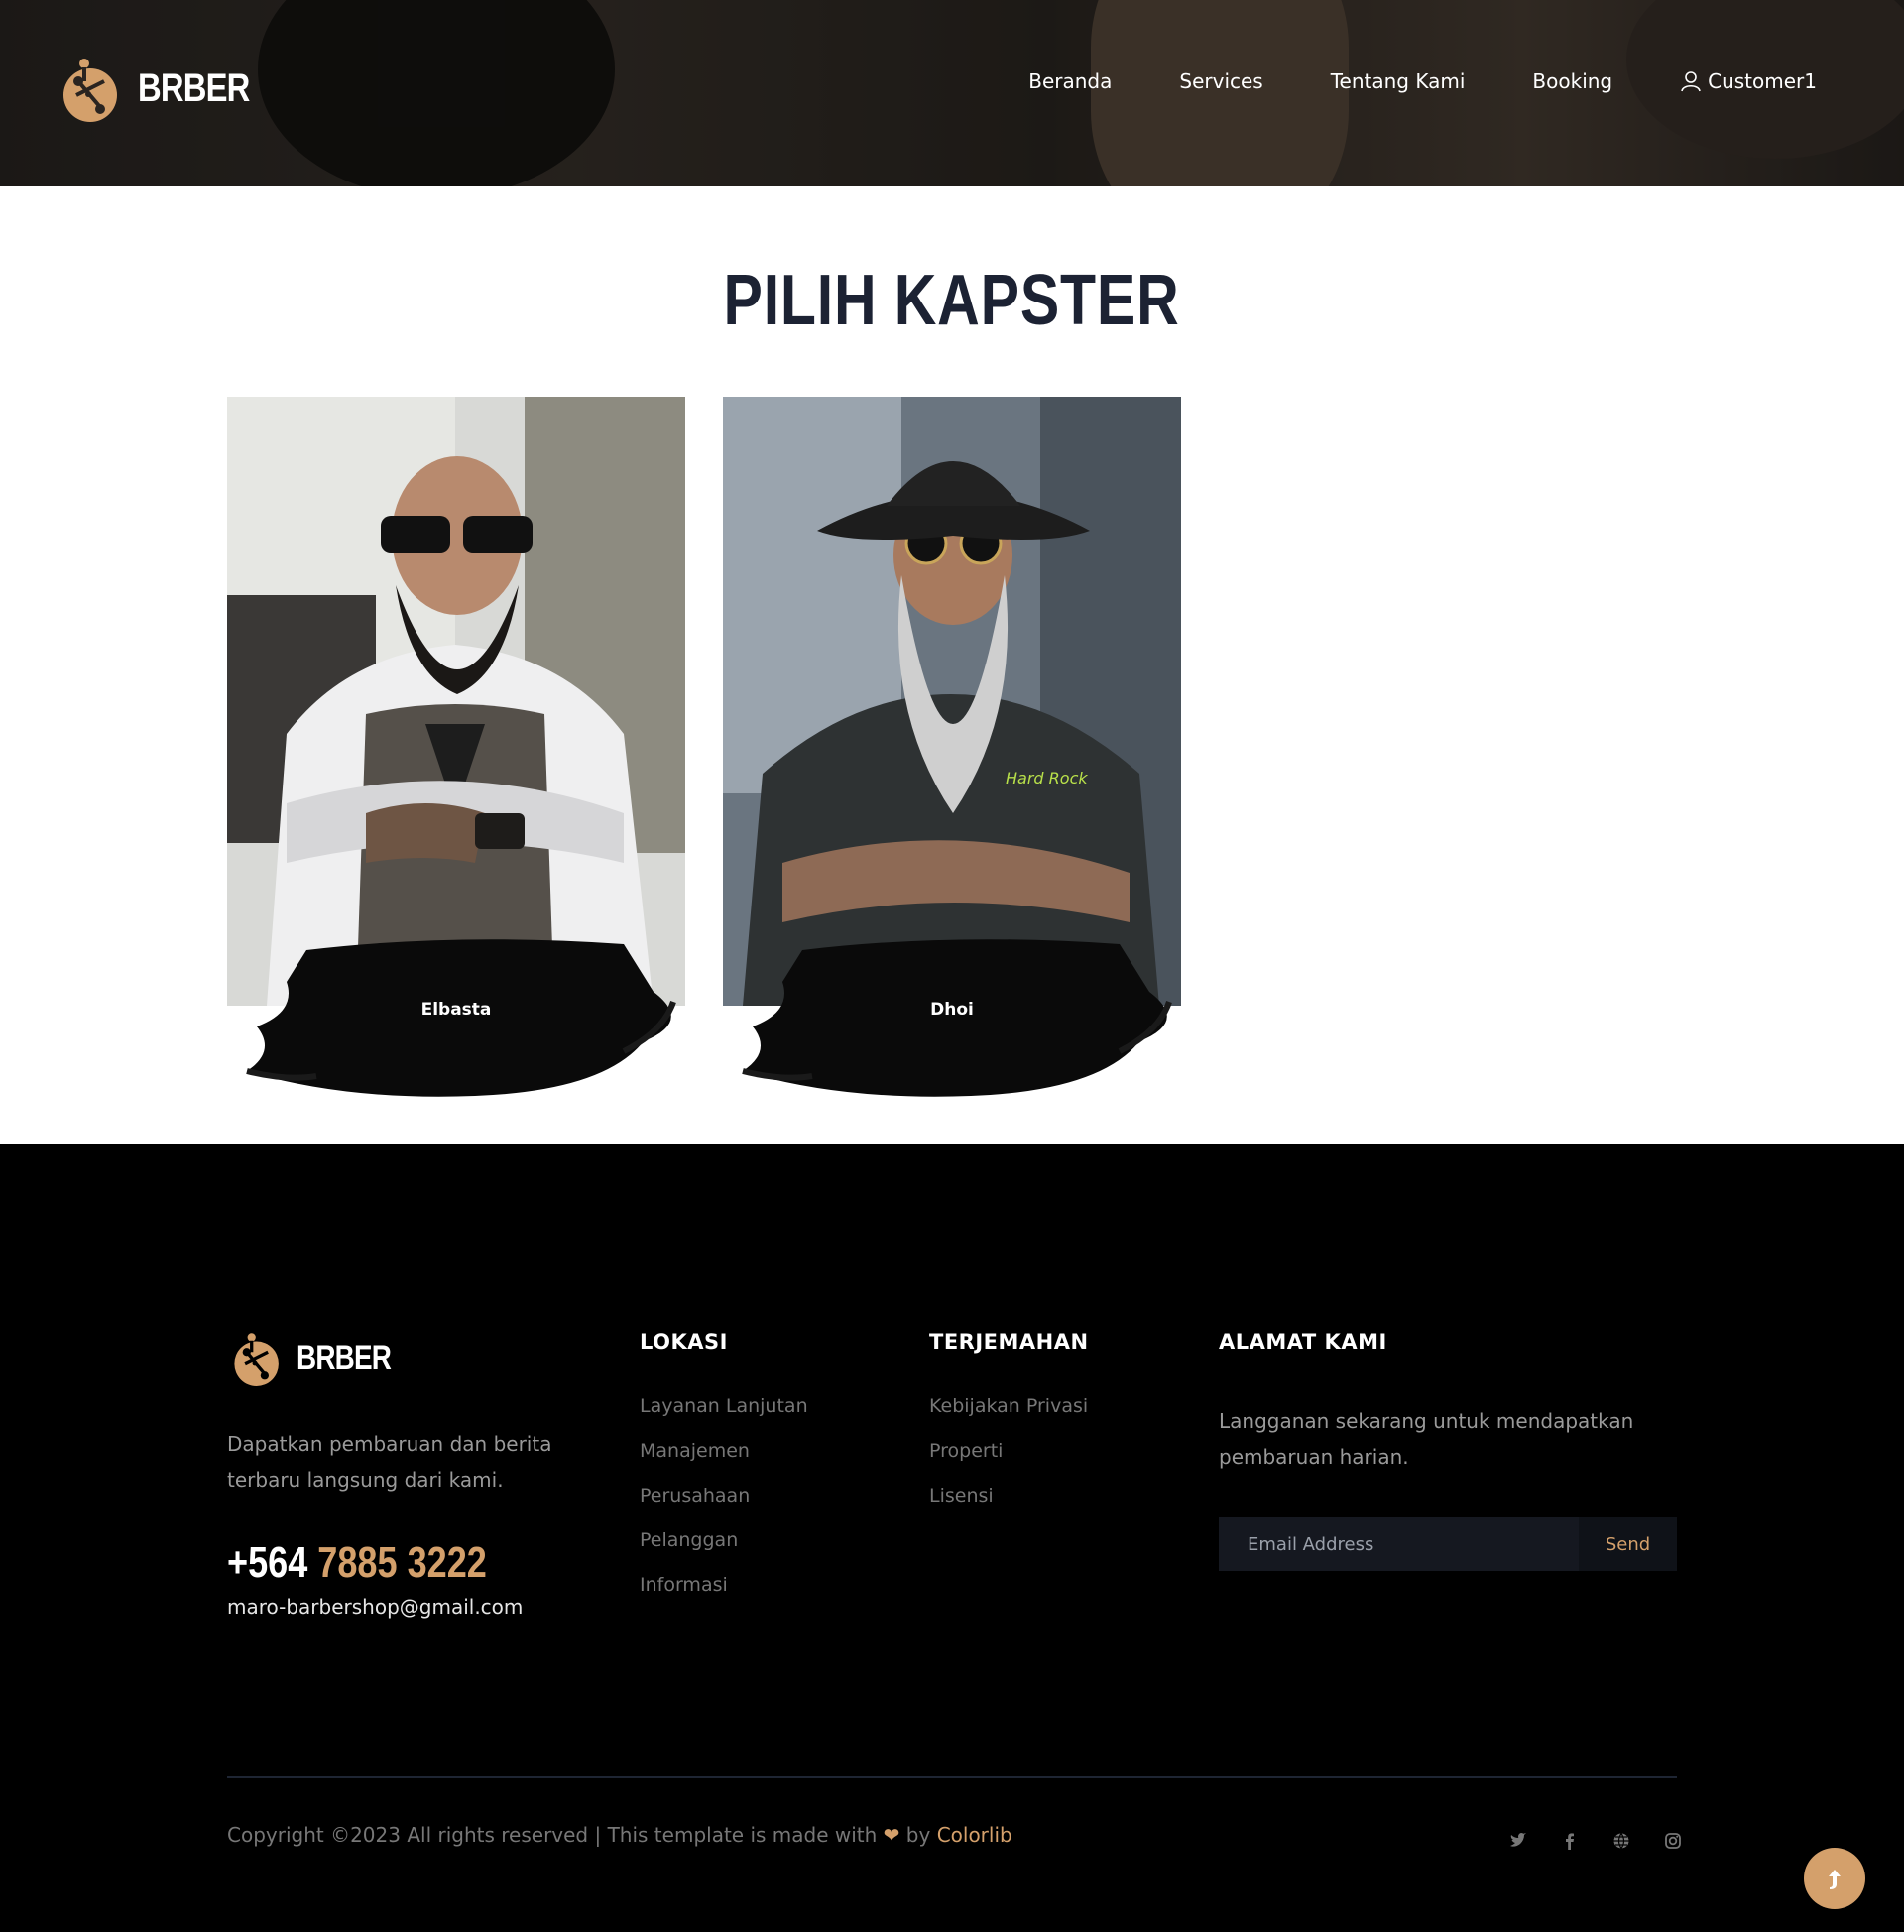  Describe the element at coordinates (1762, 81) in the screenshot. I see `nav-account-label: Customer1` at that location.